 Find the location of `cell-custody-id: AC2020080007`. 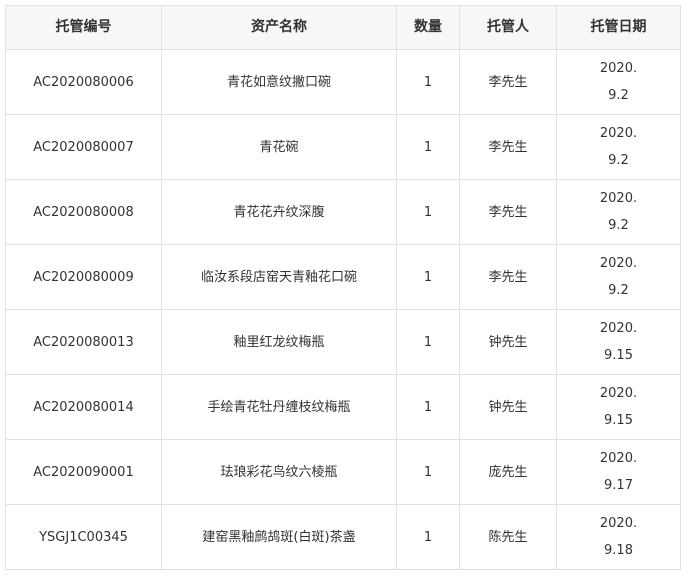

cell-custody-id: AC2020080007 is located at coordinates (83, 147).